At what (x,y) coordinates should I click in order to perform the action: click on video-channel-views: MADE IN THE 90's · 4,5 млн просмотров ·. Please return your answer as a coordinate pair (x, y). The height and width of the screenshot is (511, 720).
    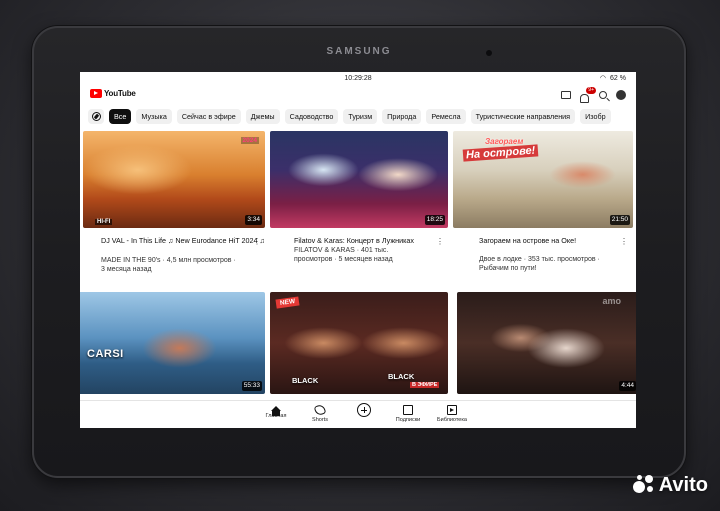
    Looking at the image, I should click on (168, 260).